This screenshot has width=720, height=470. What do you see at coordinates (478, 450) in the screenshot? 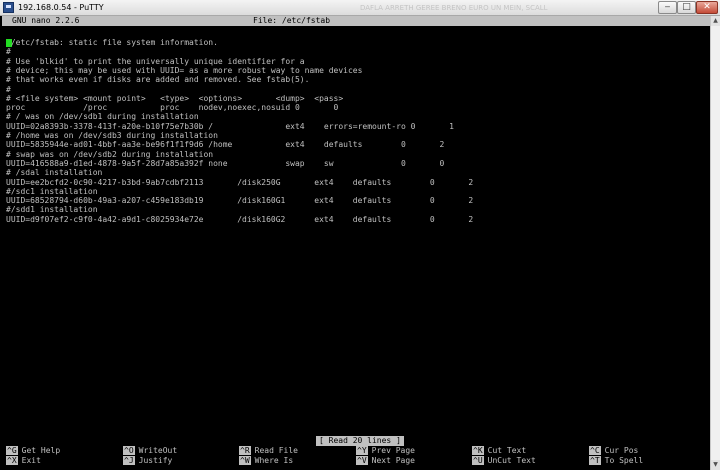
I see `shortcut-key: ^K` at bounding box center [478, 450].